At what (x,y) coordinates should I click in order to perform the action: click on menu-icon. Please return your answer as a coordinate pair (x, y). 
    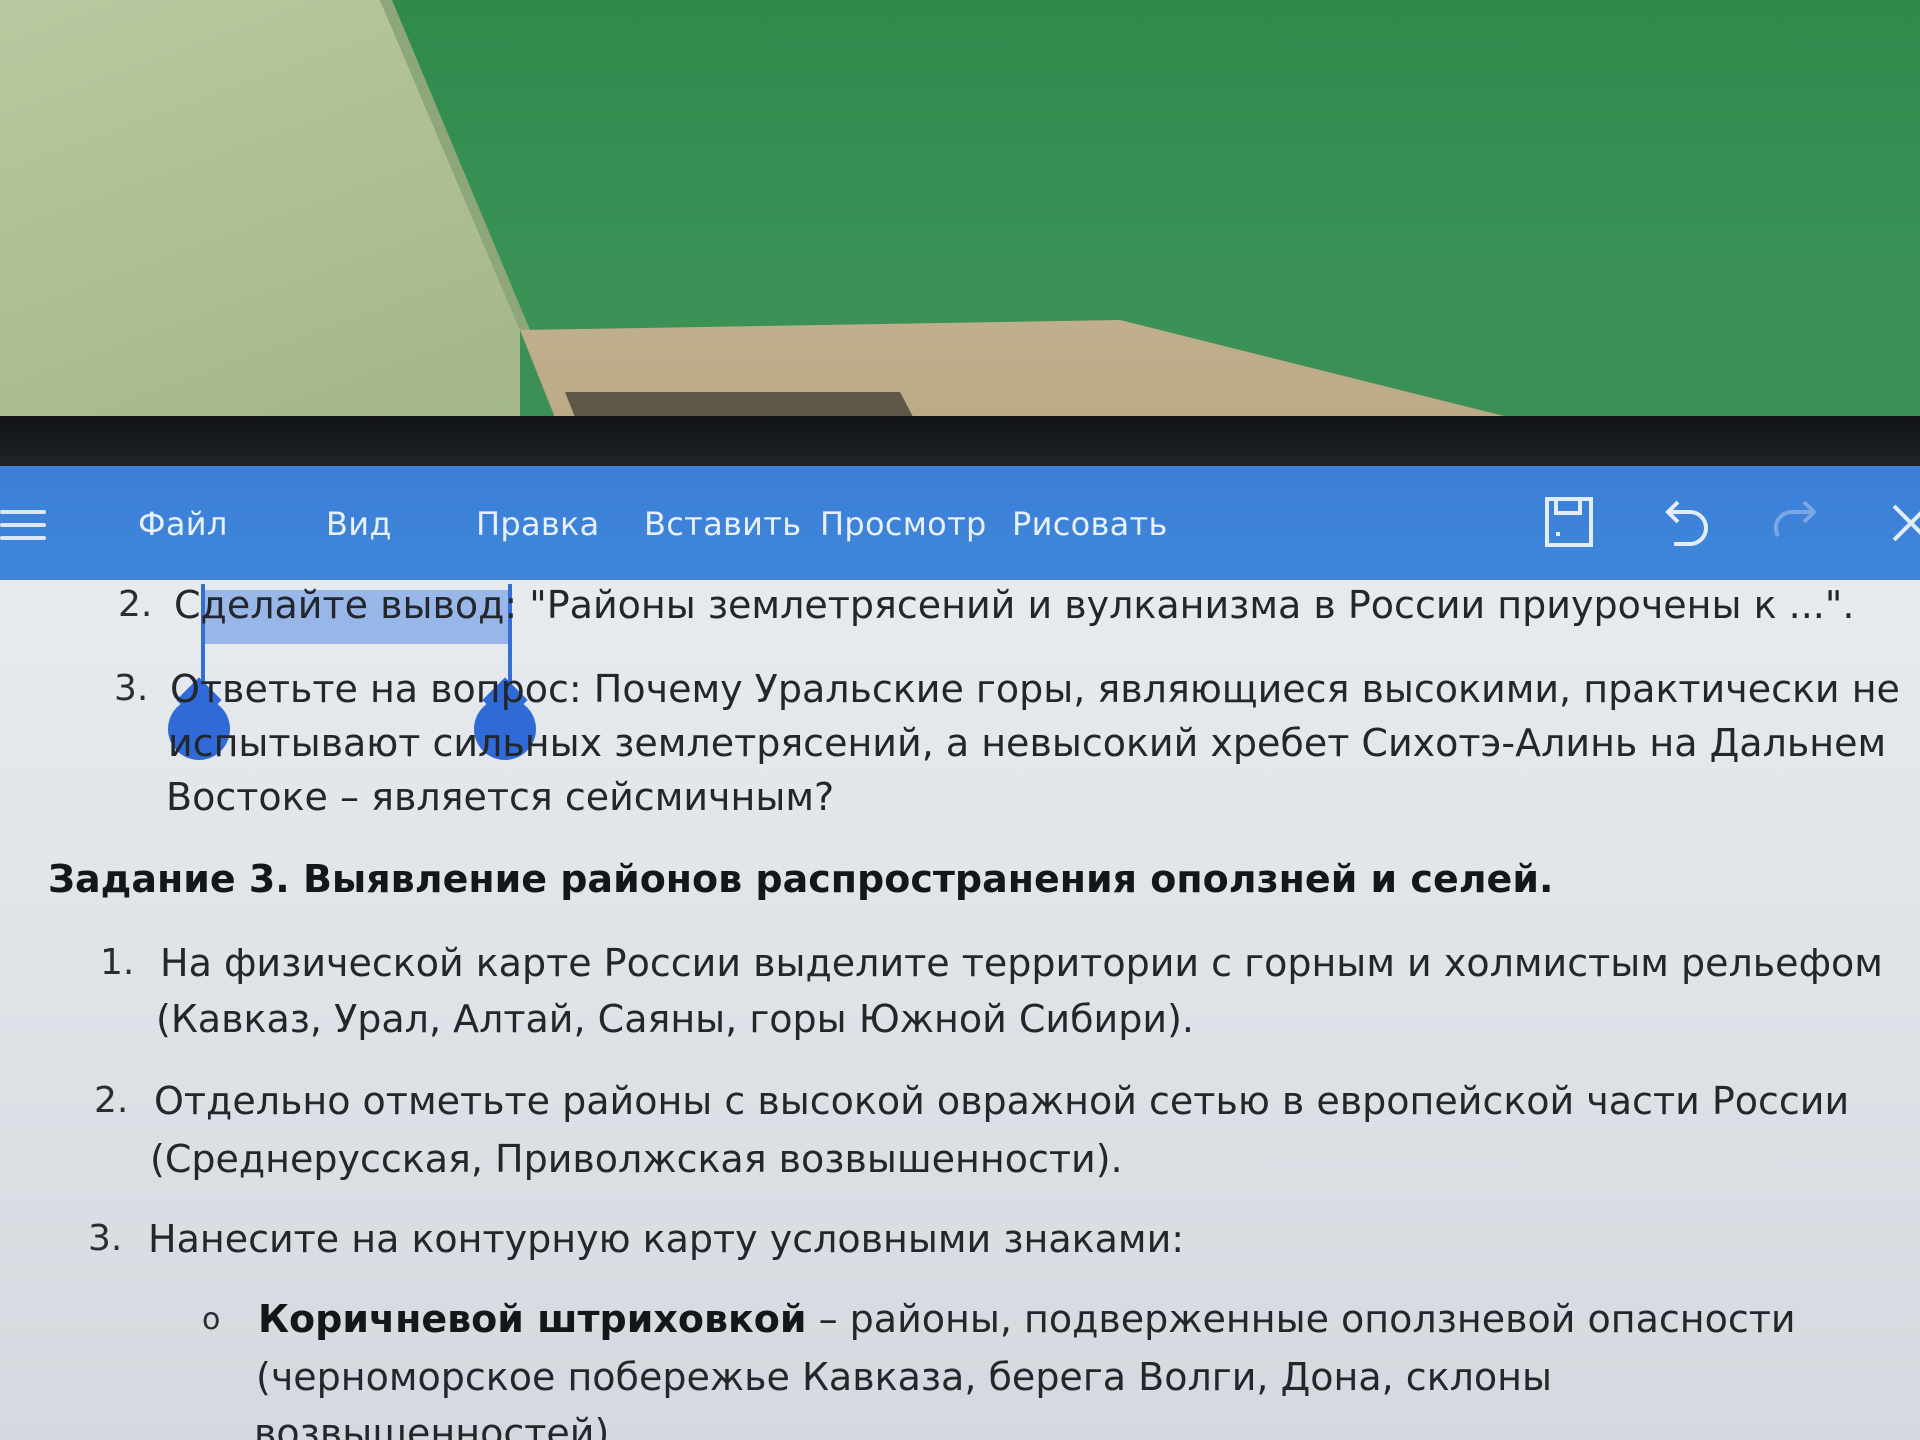
    Looking at the image, I should click on (23, 527).